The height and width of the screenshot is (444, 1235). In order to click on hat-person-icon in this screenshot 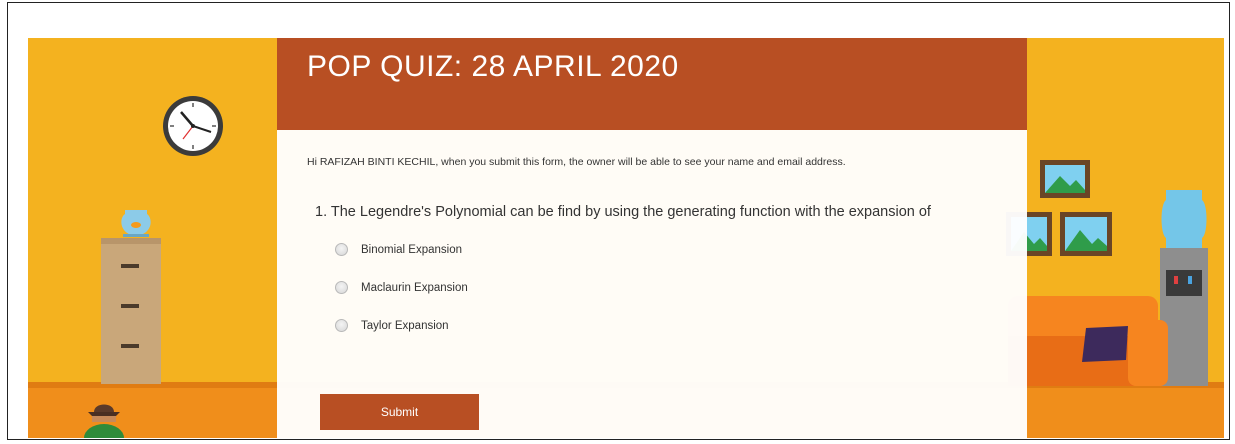, I will do `click(104, 421)`.